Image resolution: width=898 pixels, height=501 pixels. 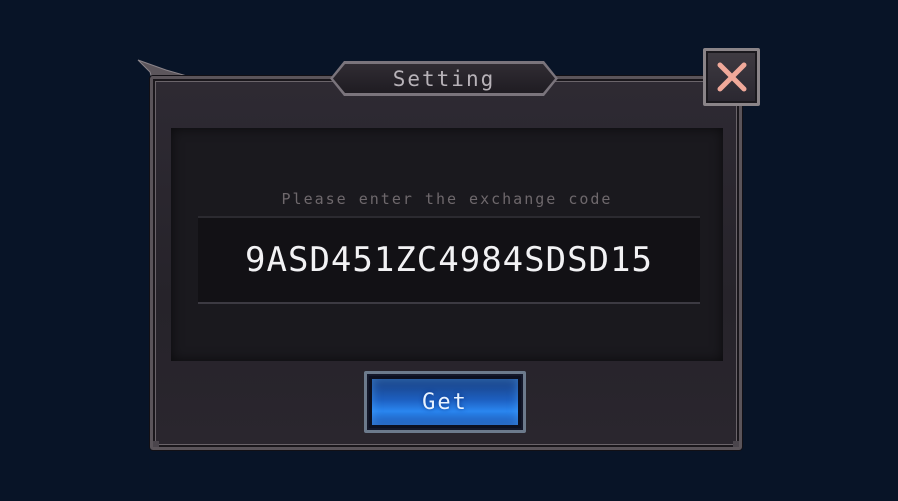 I want to click on exchange-code-value: 9ASD451ZC4984SDSD15, so click(x=449, y=260).